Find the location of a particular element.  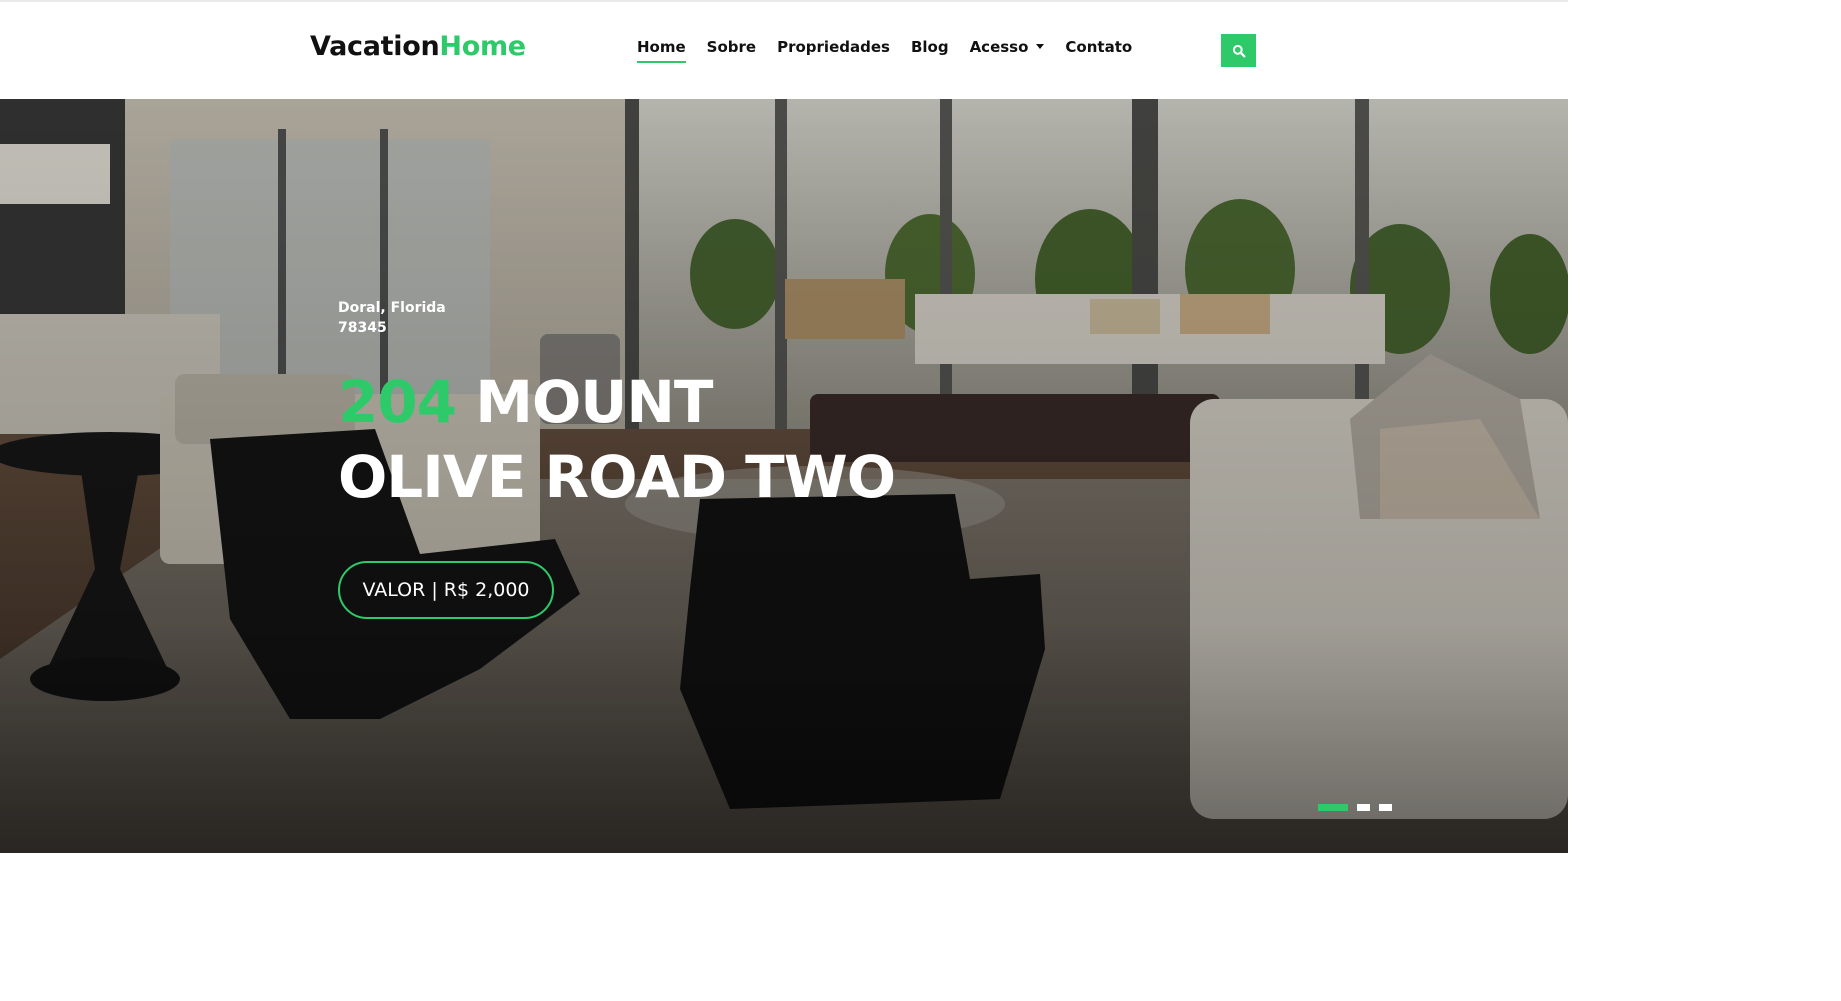

carousel-dots is located at coordinates (1355, 807).